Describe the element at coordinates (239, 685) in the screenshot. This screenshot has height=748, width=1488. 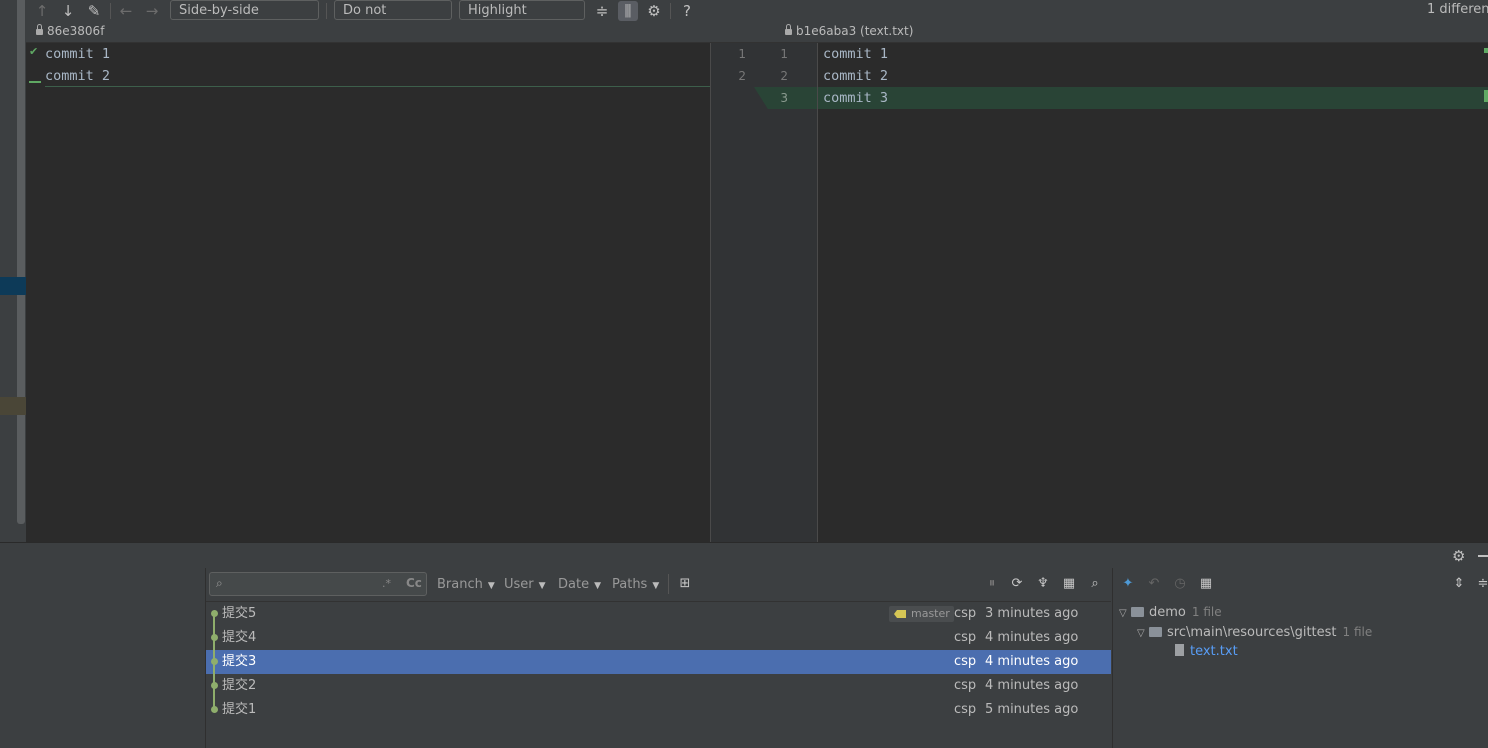
I see `commit-message: 提交2` at that location.